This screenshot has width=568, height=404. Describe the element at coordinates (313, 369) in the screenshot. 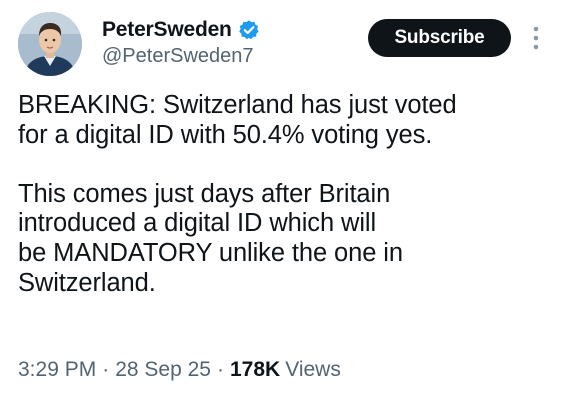

I see `views-label: Views` at that location.